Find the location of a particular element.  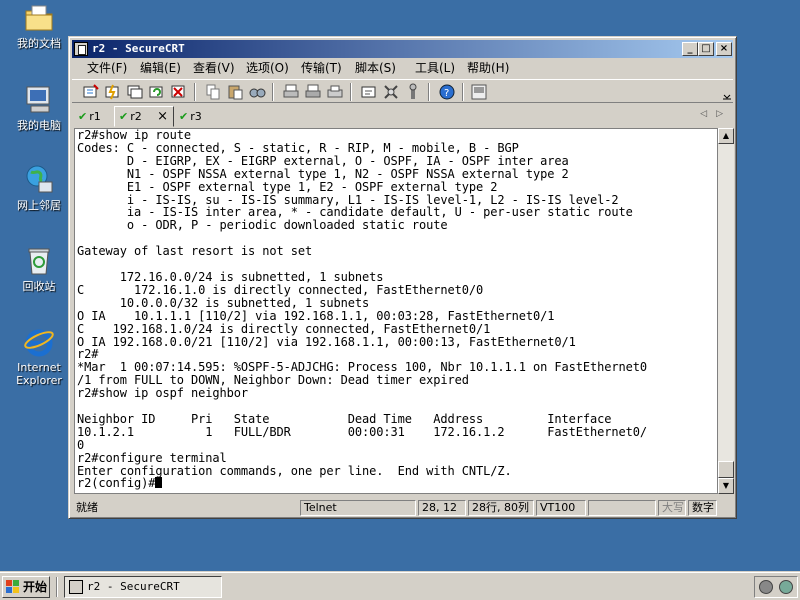

status-caps-lock: 大写 is located at coordinates (672, 508).